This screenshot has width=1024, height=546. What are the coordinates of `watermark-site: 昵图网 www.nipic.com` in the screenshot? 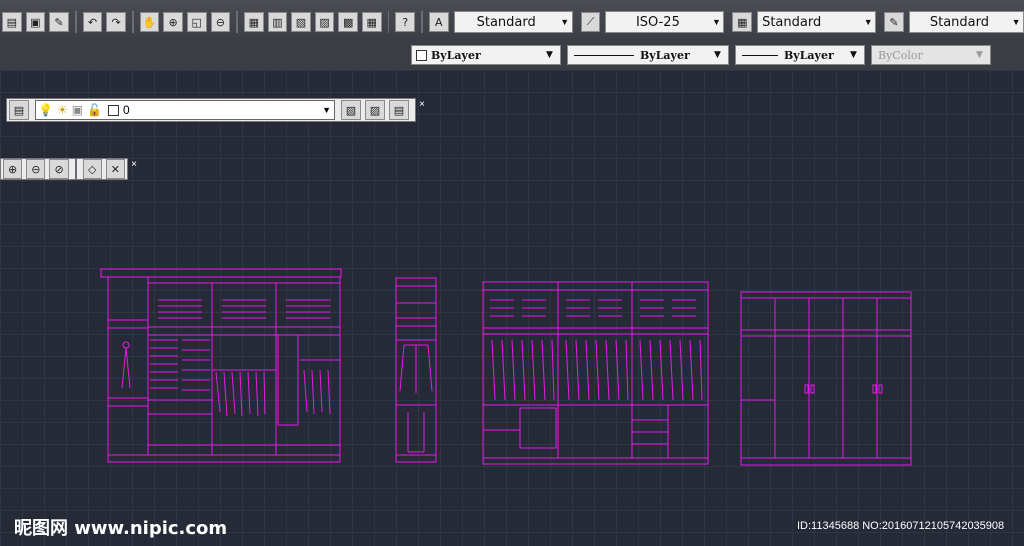 It's located at (121, 528).